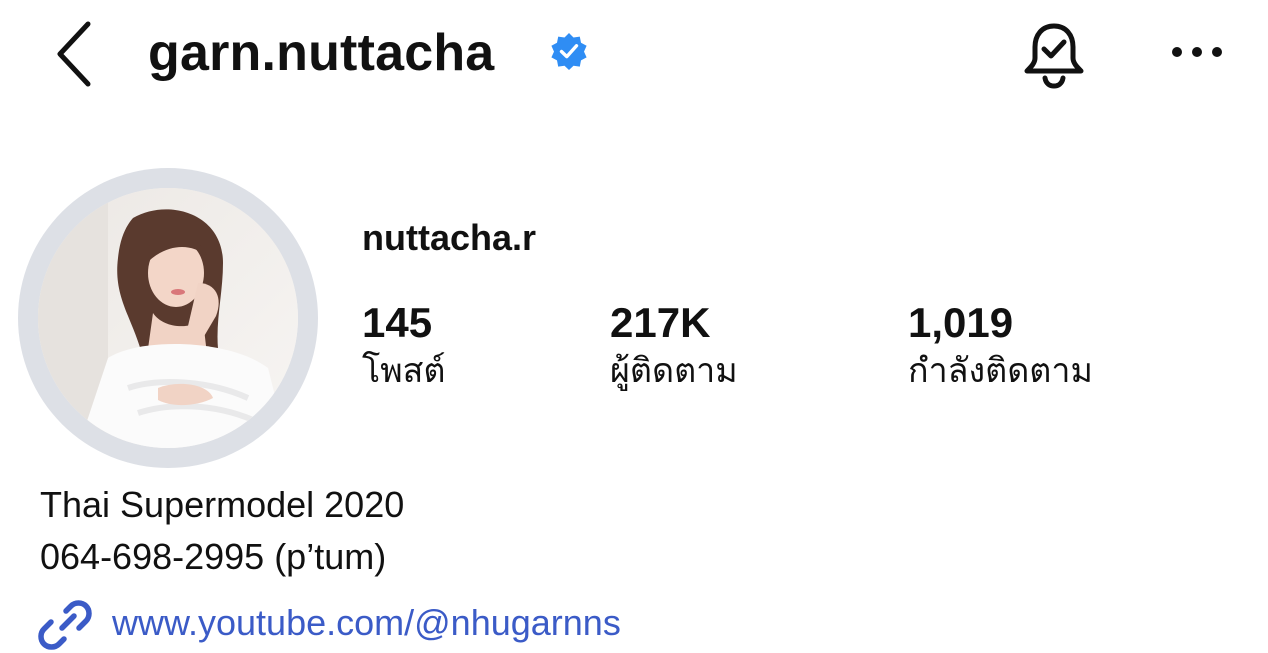 The height and width of the screenshot is (653, 1268). Describe the element at coordinates (222, 504) in the screenshot. I see `bio-line: Thai Supermodel 2020` at that location.